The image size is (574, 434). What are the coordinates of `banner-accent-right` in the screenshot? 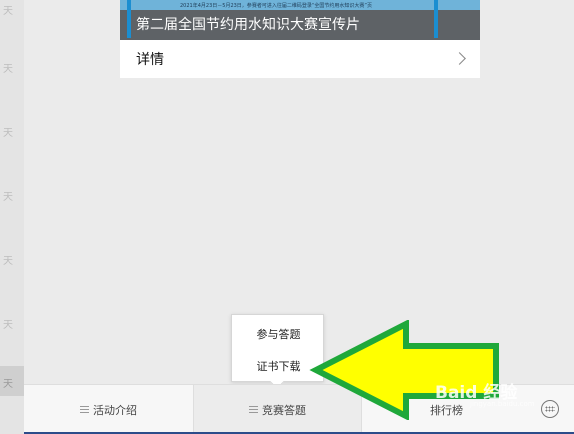 It's located at (436, 19).